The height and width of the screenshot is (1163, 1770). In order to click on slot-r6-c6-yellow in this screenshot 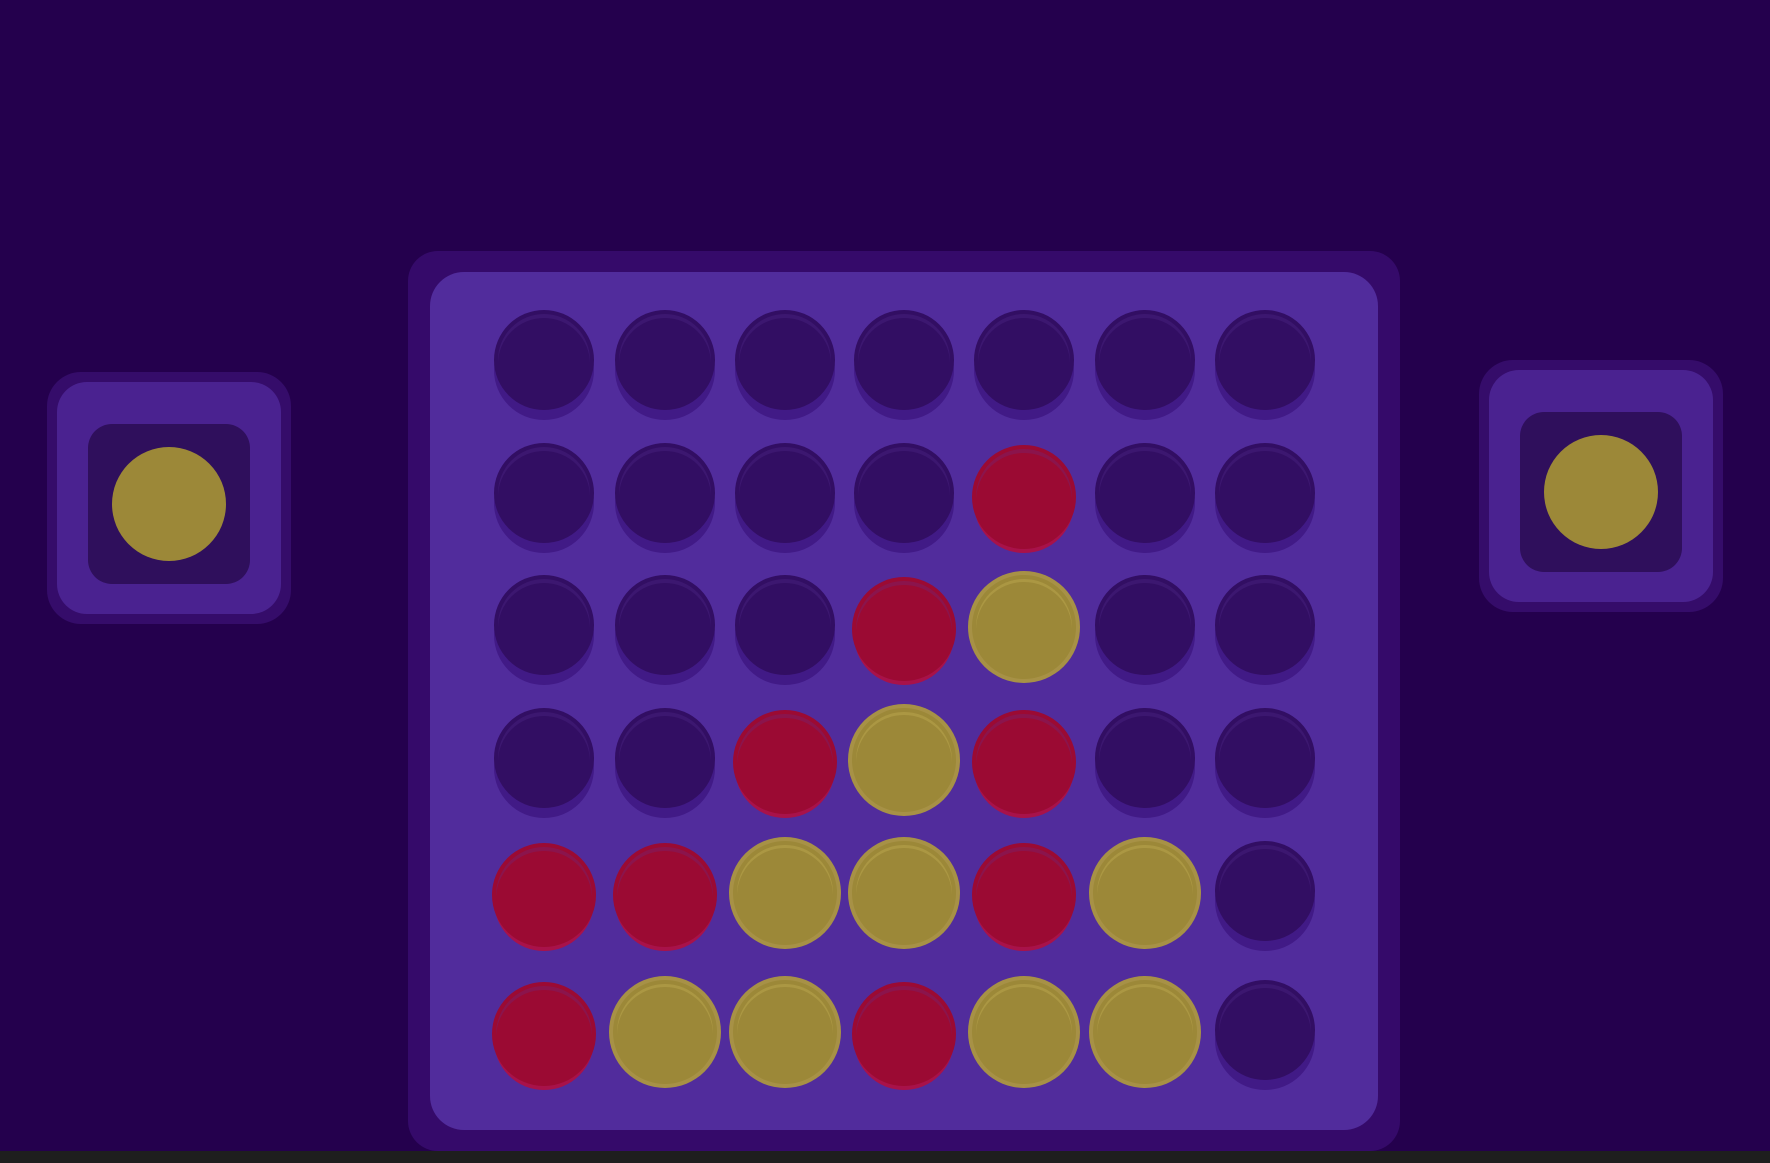, I will do `click(1145, 1033)`.